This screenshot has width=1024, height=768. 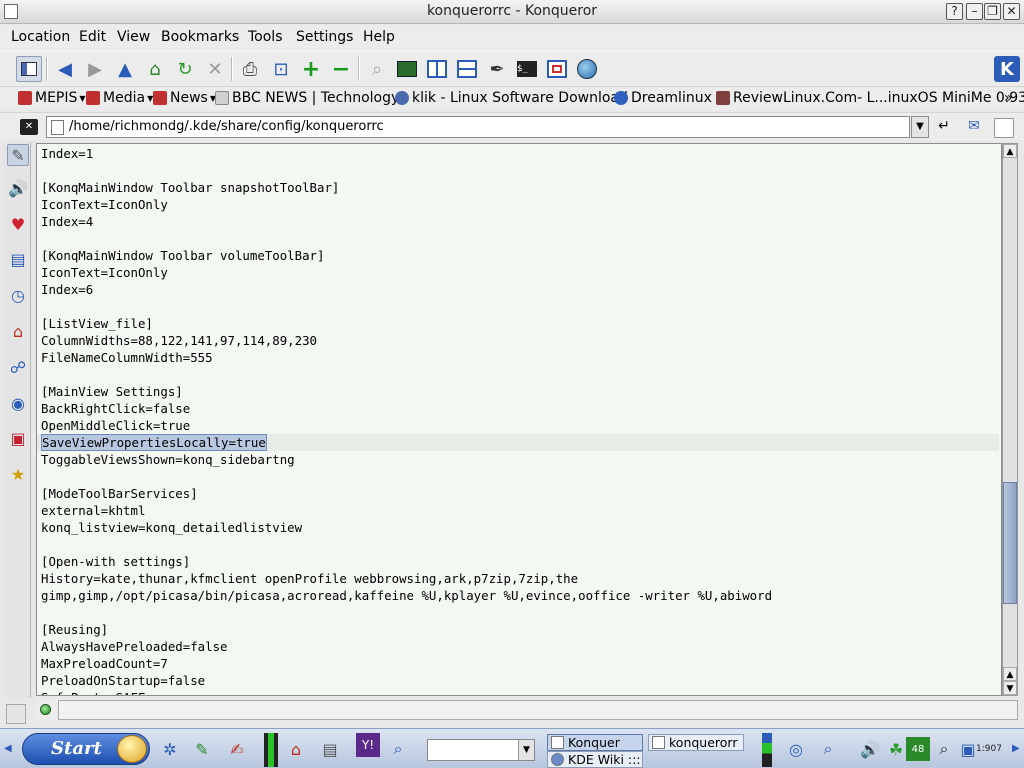 What do you see at coordinates (1010, 151) in the screenshot?
I see `scroll-up-button: ▲` at bounding box center [1010, 151].